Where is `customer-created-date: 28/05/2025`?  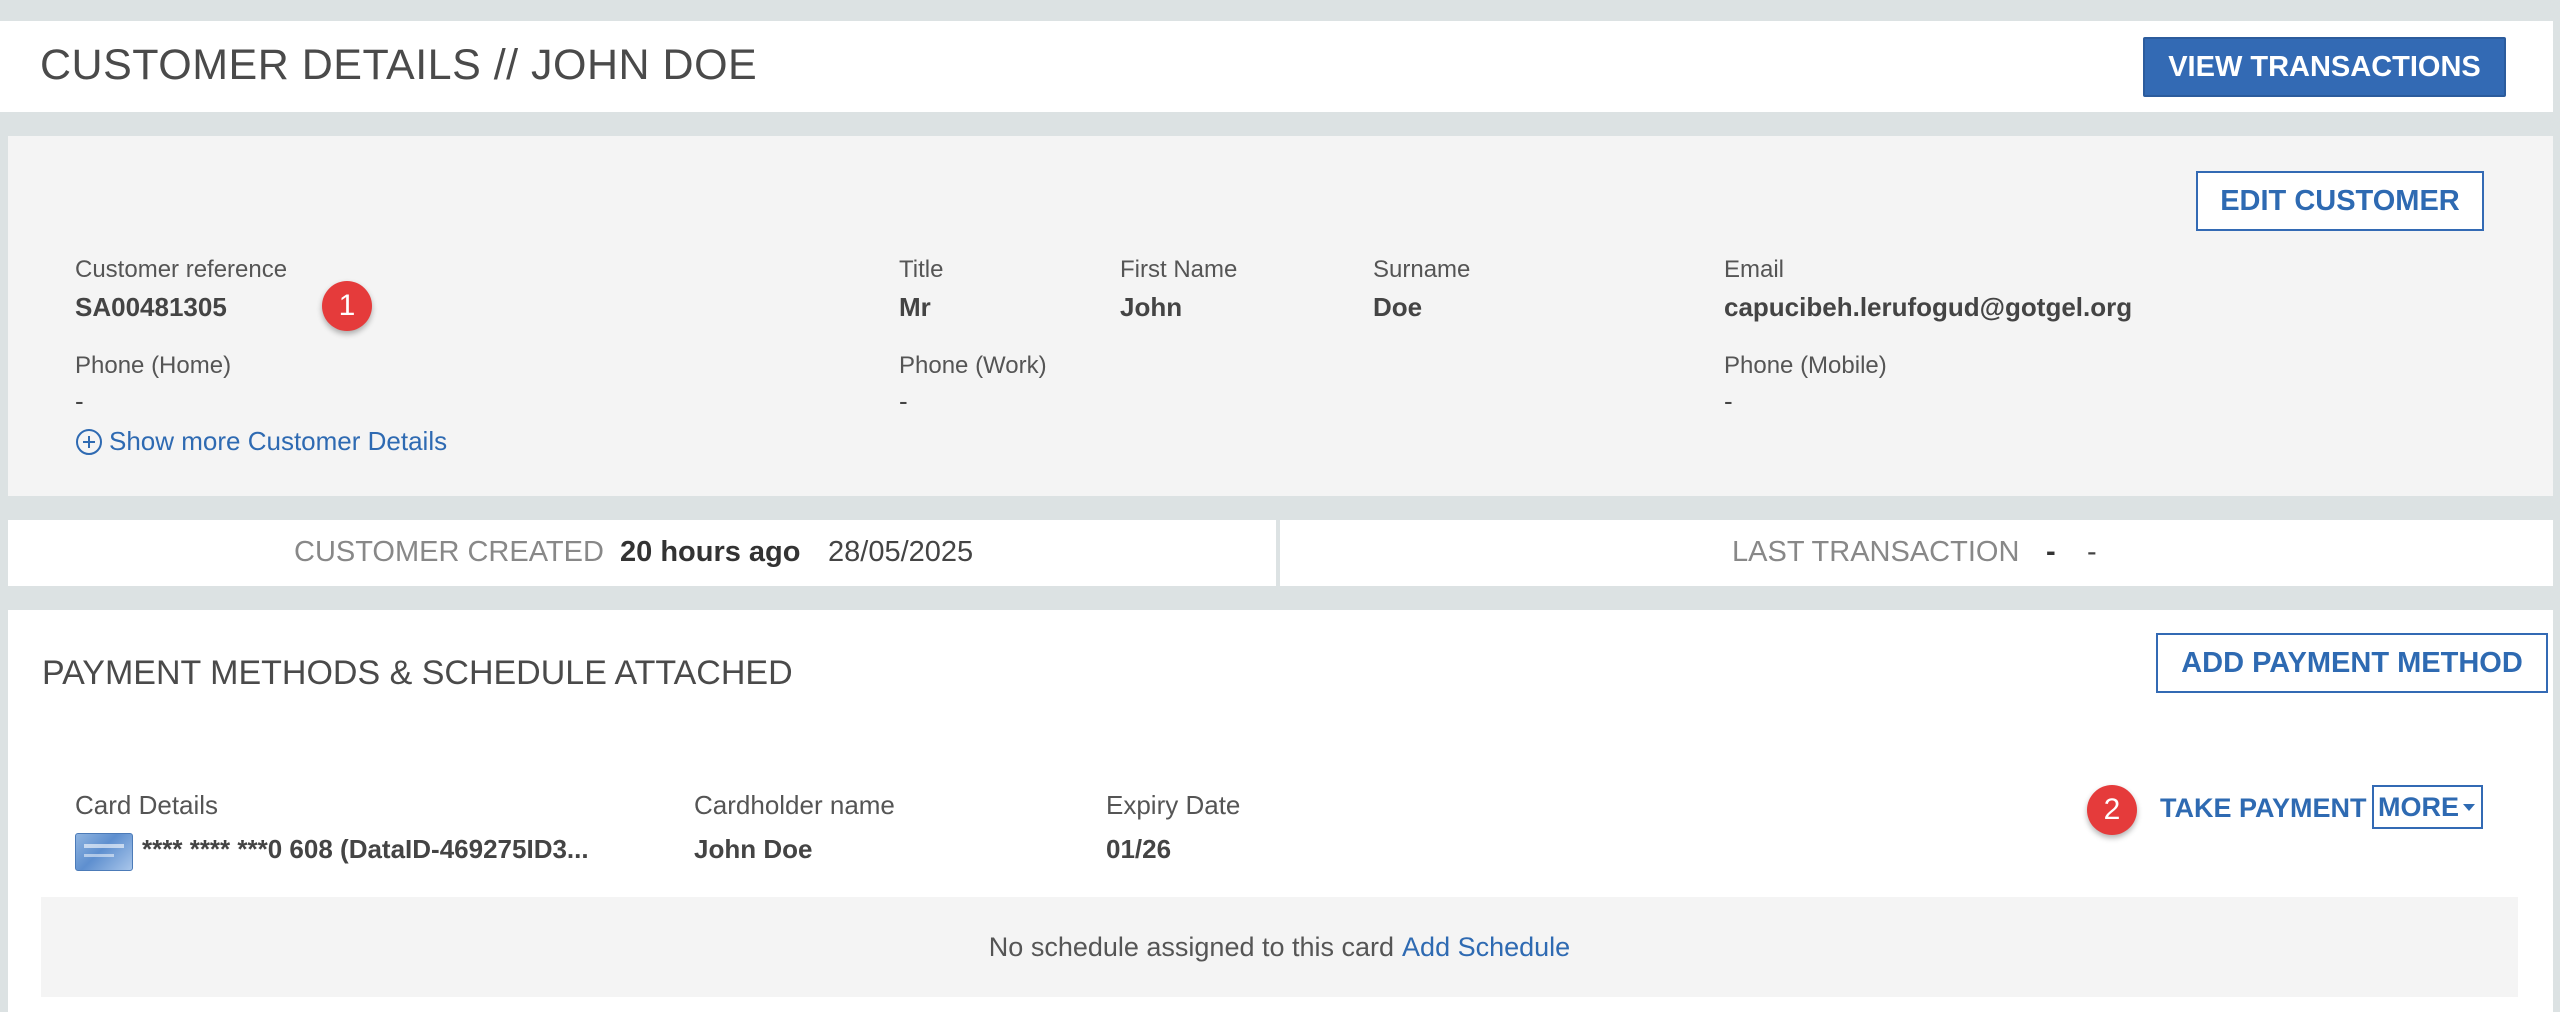
customer-created-date: 28/05/2025 is located at coordinates (901, 552).